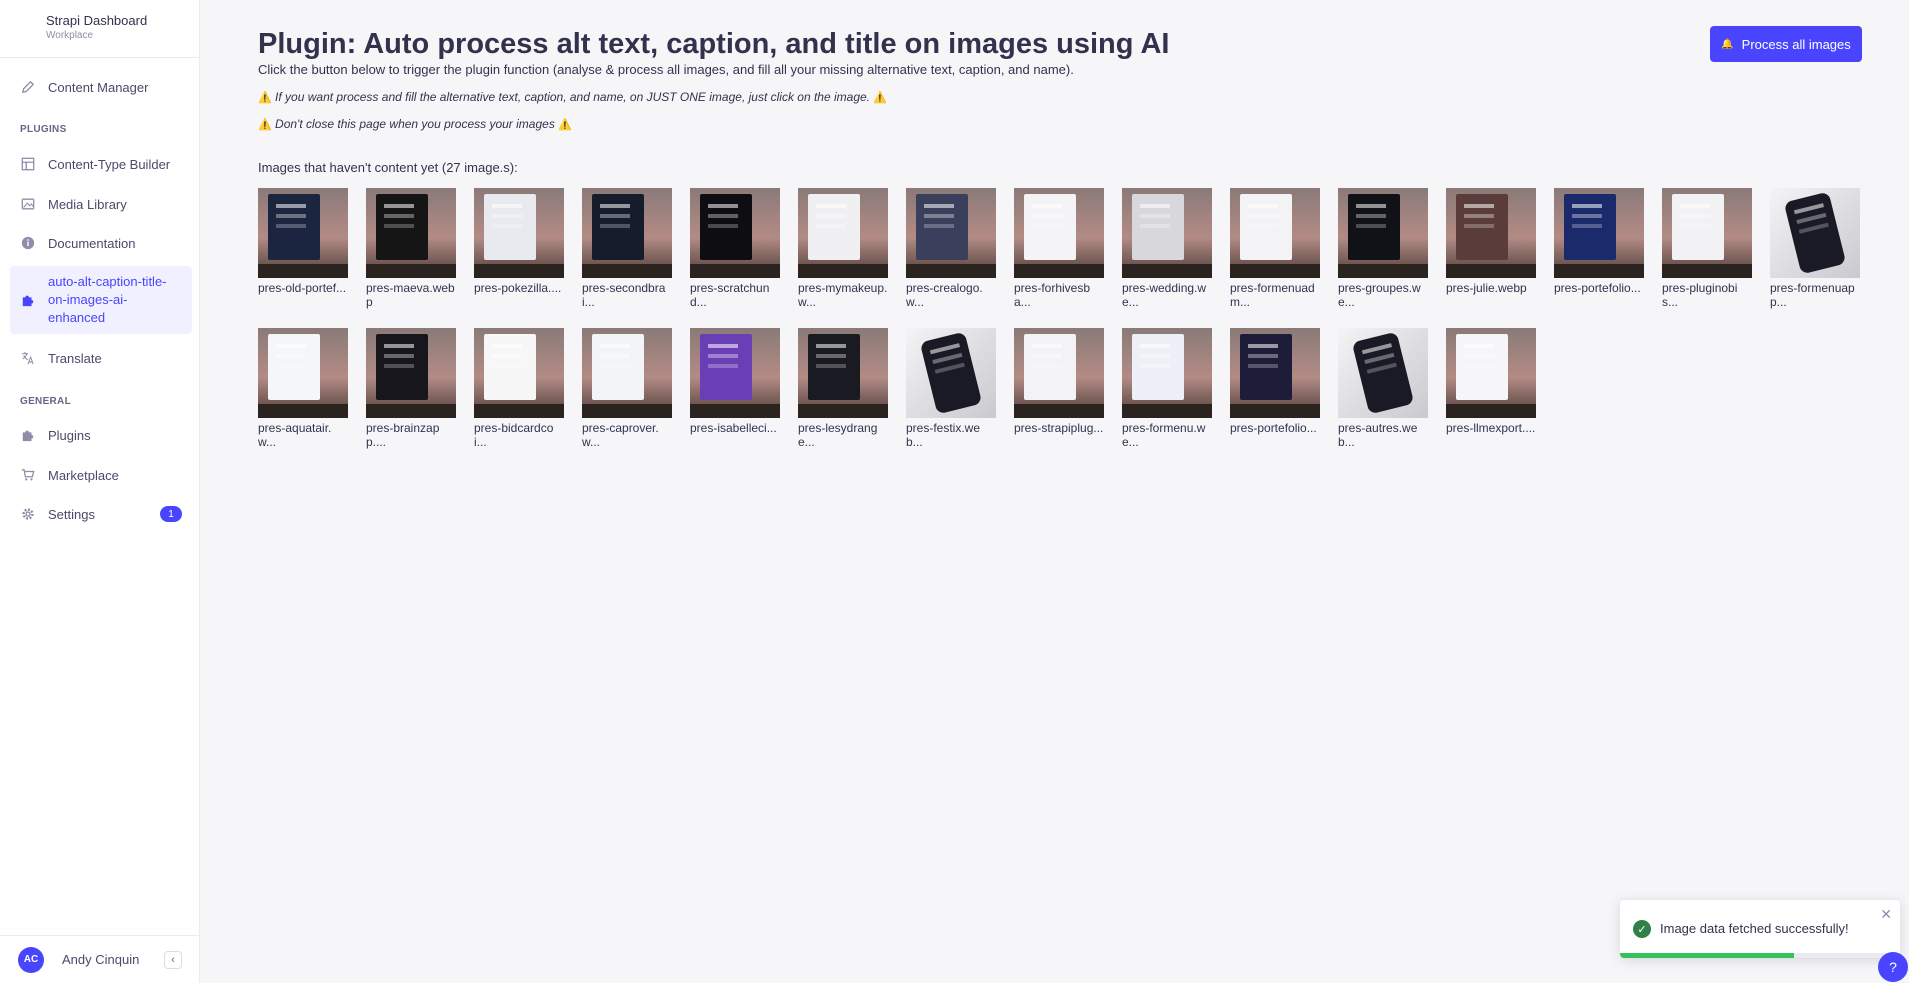  Describe the element at coordinates (101, 514) in the screenshot. I see `sidebar-item-settings: Settings 1` at that location.